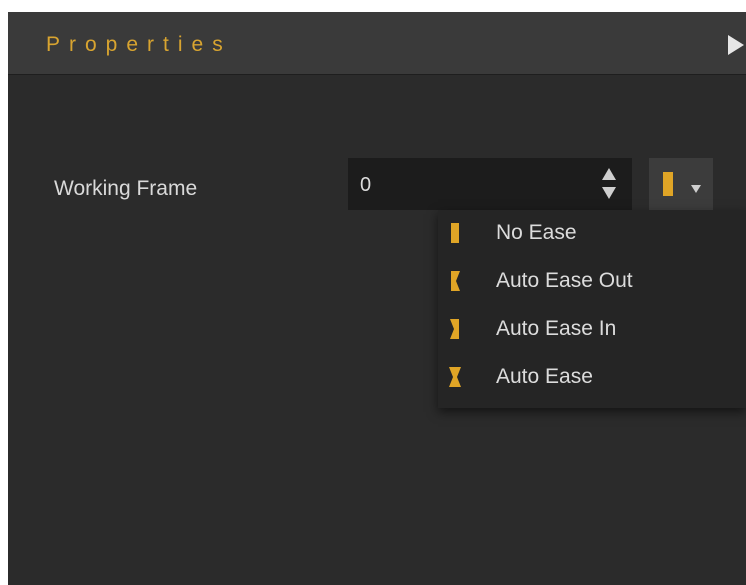 The height and width of the screenshot is (585, 746). What do you see at coordinates (455, 281) in the screenshot?
I see `auto-ease-out-icon` at bounding box center [455, 281].